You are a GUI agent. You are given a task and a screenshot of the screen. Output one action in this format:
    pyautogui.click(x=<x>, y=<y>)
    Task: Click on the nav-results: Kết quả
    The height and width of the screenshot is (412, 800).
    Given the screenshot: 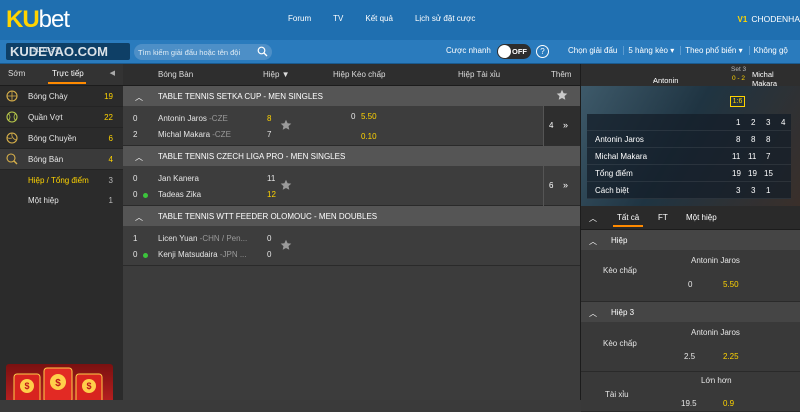 What is the action you would take?
    pyautogui.click(x=379, y=18)
    